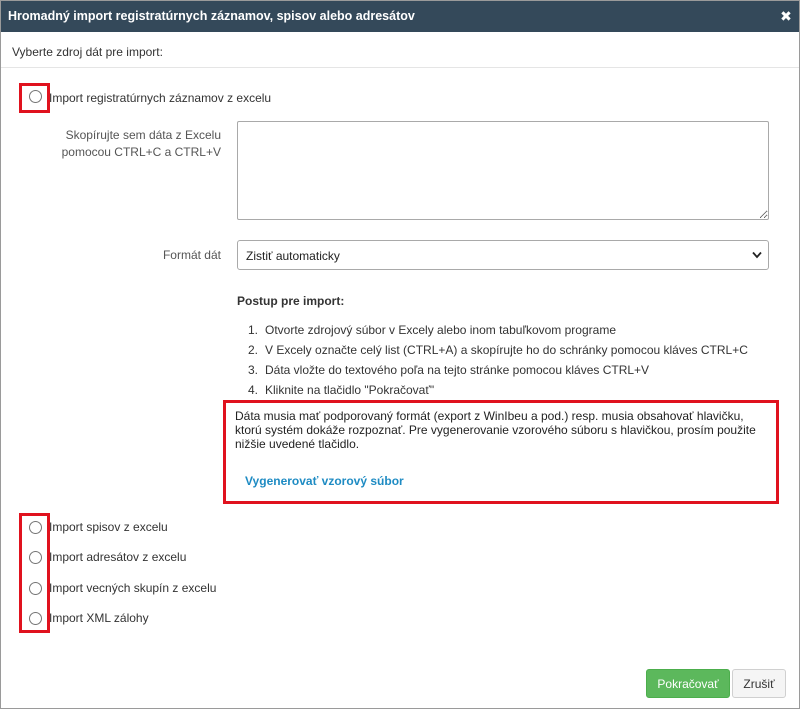 The width and height of the screenshot is (800, 709). Describe the element at coordinates (160, 98) in the screenshot. I see `radio-label-import-records: Import registratúrnych záznamov z excelu` at that location.